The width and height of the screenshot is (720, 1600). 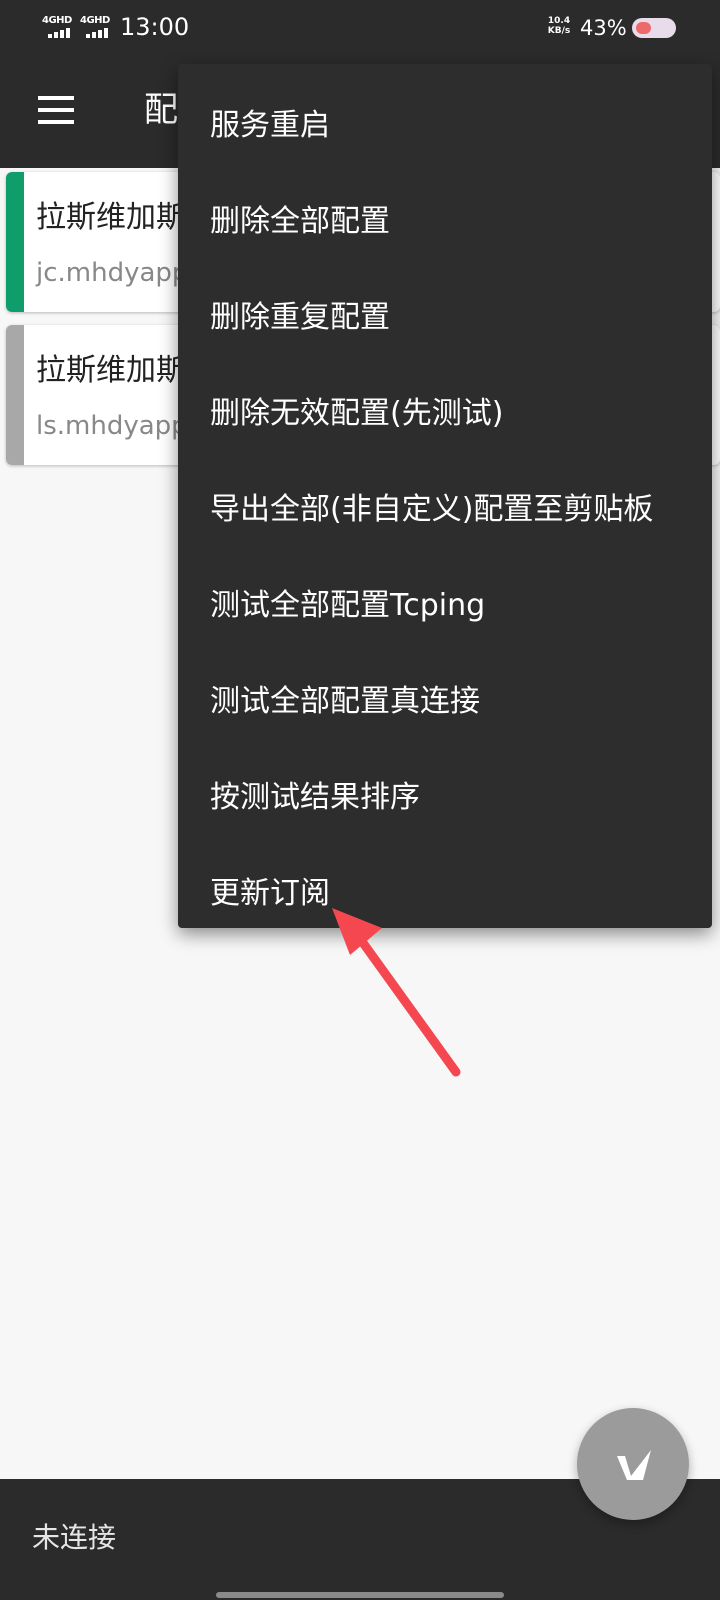 I want to click on menu-item-label: 导出全部(非自定义)配置至剪贴板, so click(x=432, y=509).